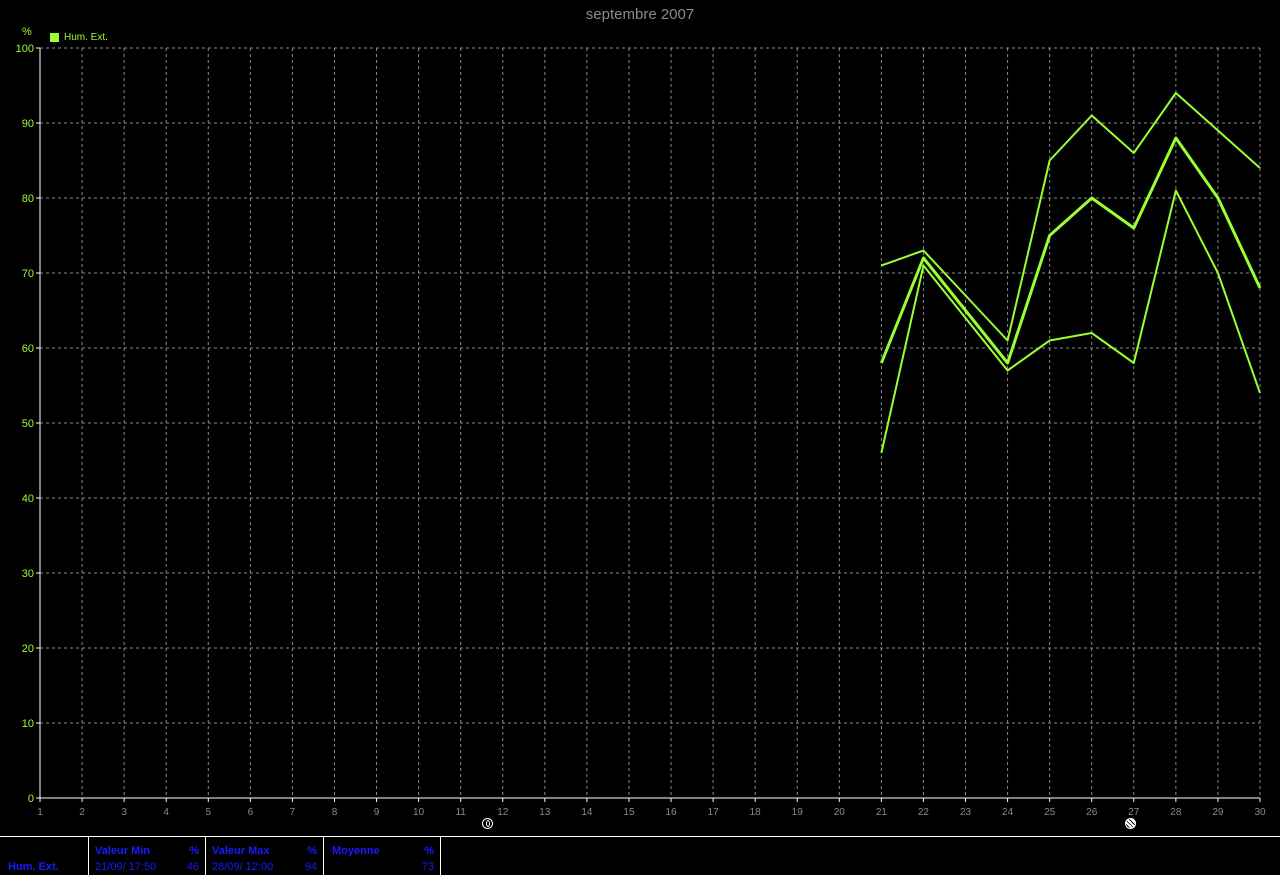  Describe the element at coordinates (251, 812) in the screenshot. I see `x-tick-label: 6` at that location.